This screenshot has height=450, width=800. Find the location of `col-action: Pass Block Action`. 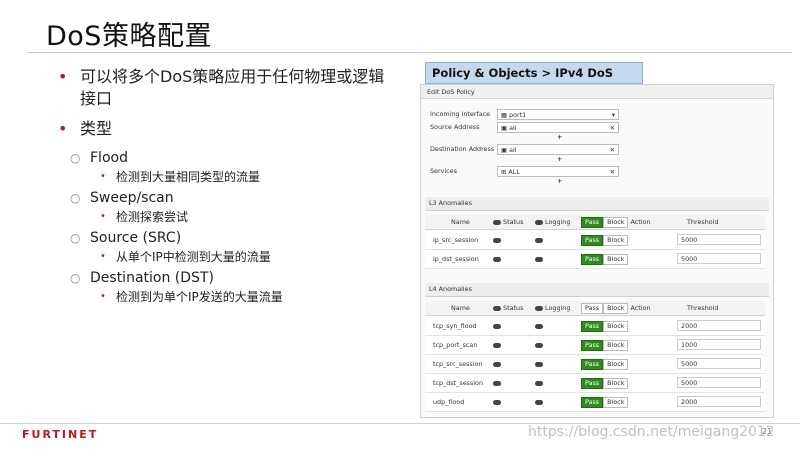

col-action: Pass Block Action is located at coordinates (616, 308).